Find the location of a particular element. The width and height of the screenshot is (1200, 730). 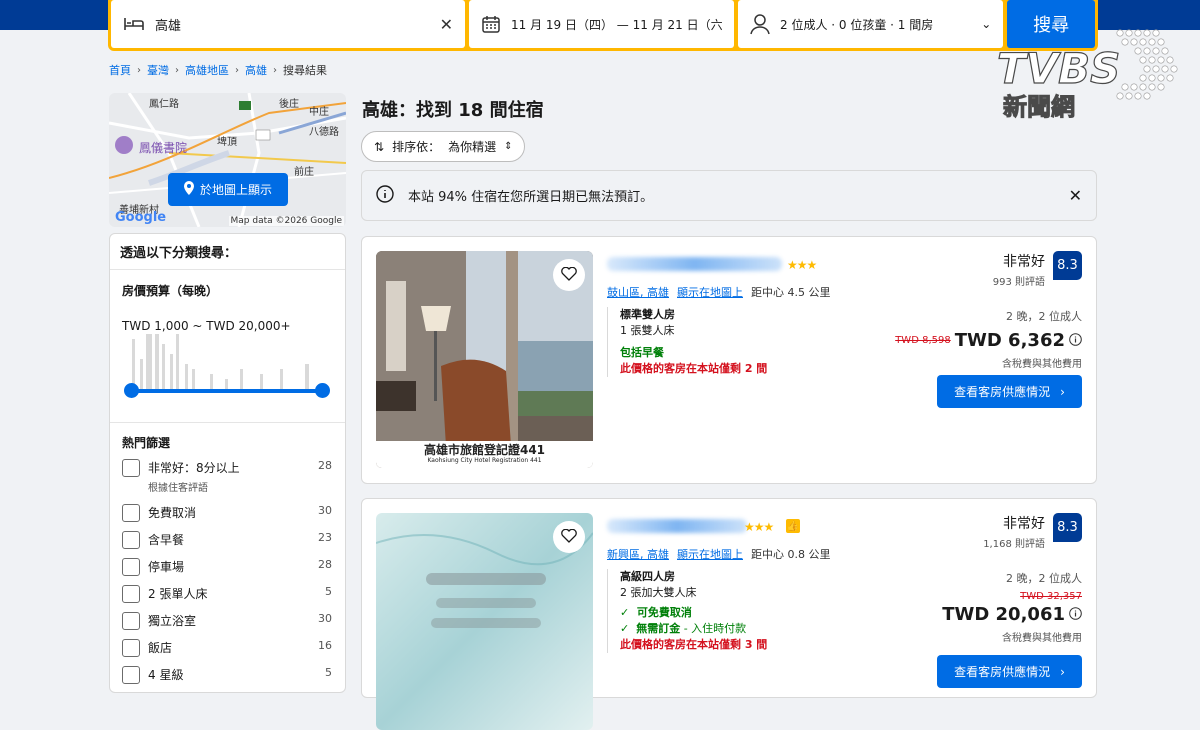

scarcity-note: 此價格的客房在本站僅剩 3 間 is located at coordinates (694, 644).